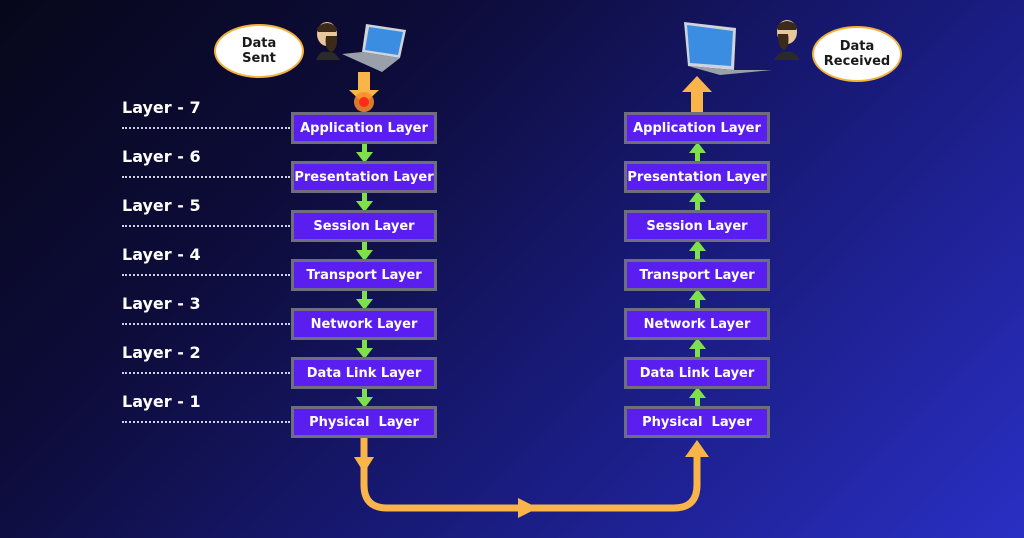 This screenshot has height=538, width=1024. I want to click on receiver-person-icon, so click(787, 40).